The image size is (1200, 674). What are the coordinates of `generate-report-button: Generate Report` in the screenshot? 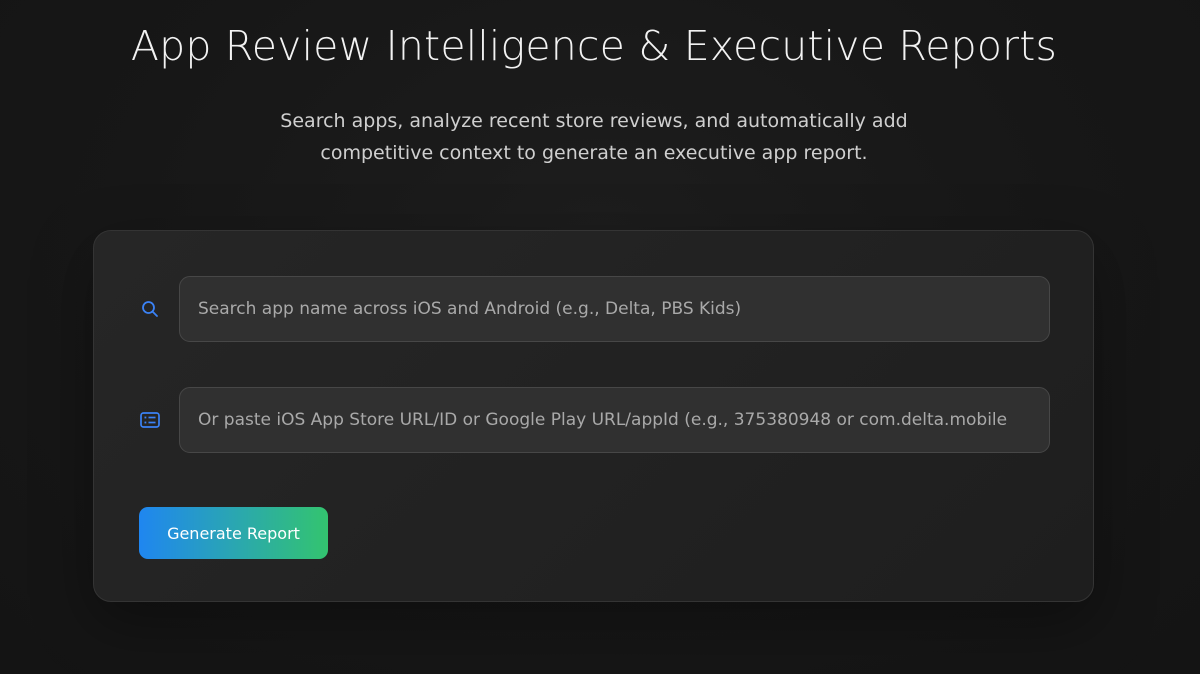 It's located at (233, 533).